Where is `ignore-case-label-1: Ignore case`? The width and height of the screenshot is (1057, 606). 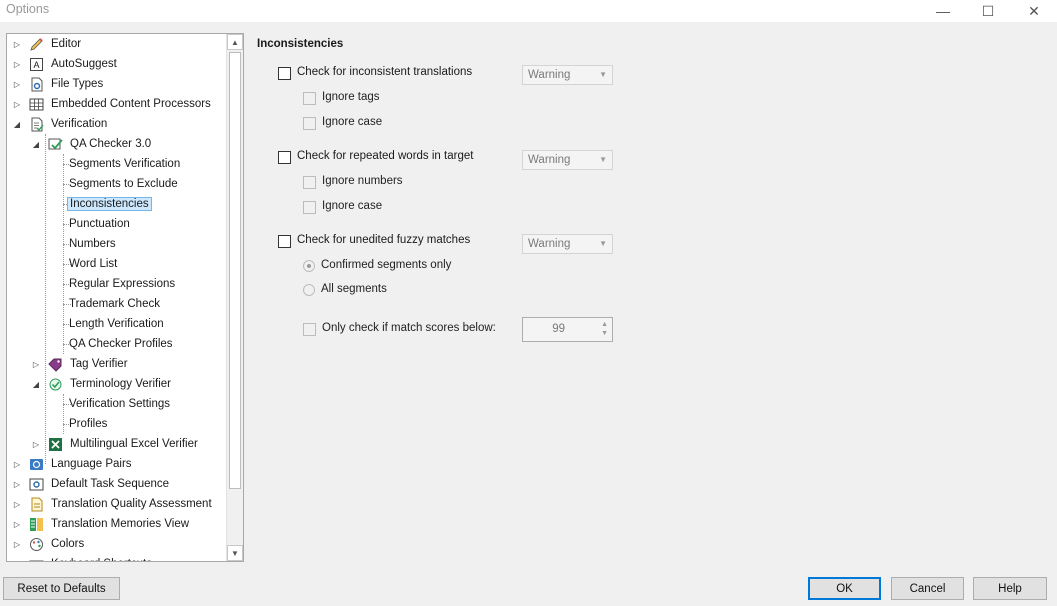
ignore-case-label-1: Ignore case is located at coordinates (352, 122).